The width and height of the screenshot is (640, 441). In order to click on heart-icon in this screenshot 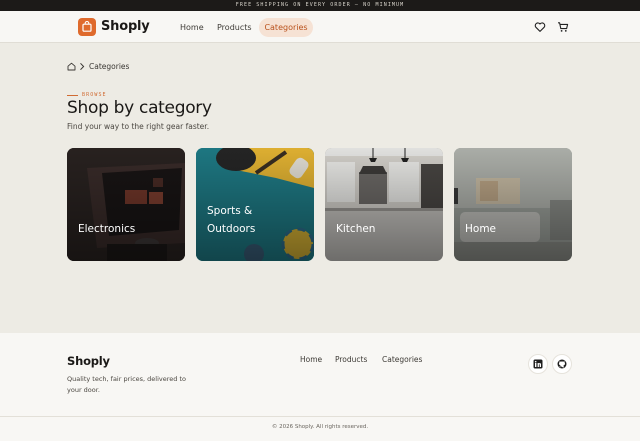, I will do `click(540, 27)`.